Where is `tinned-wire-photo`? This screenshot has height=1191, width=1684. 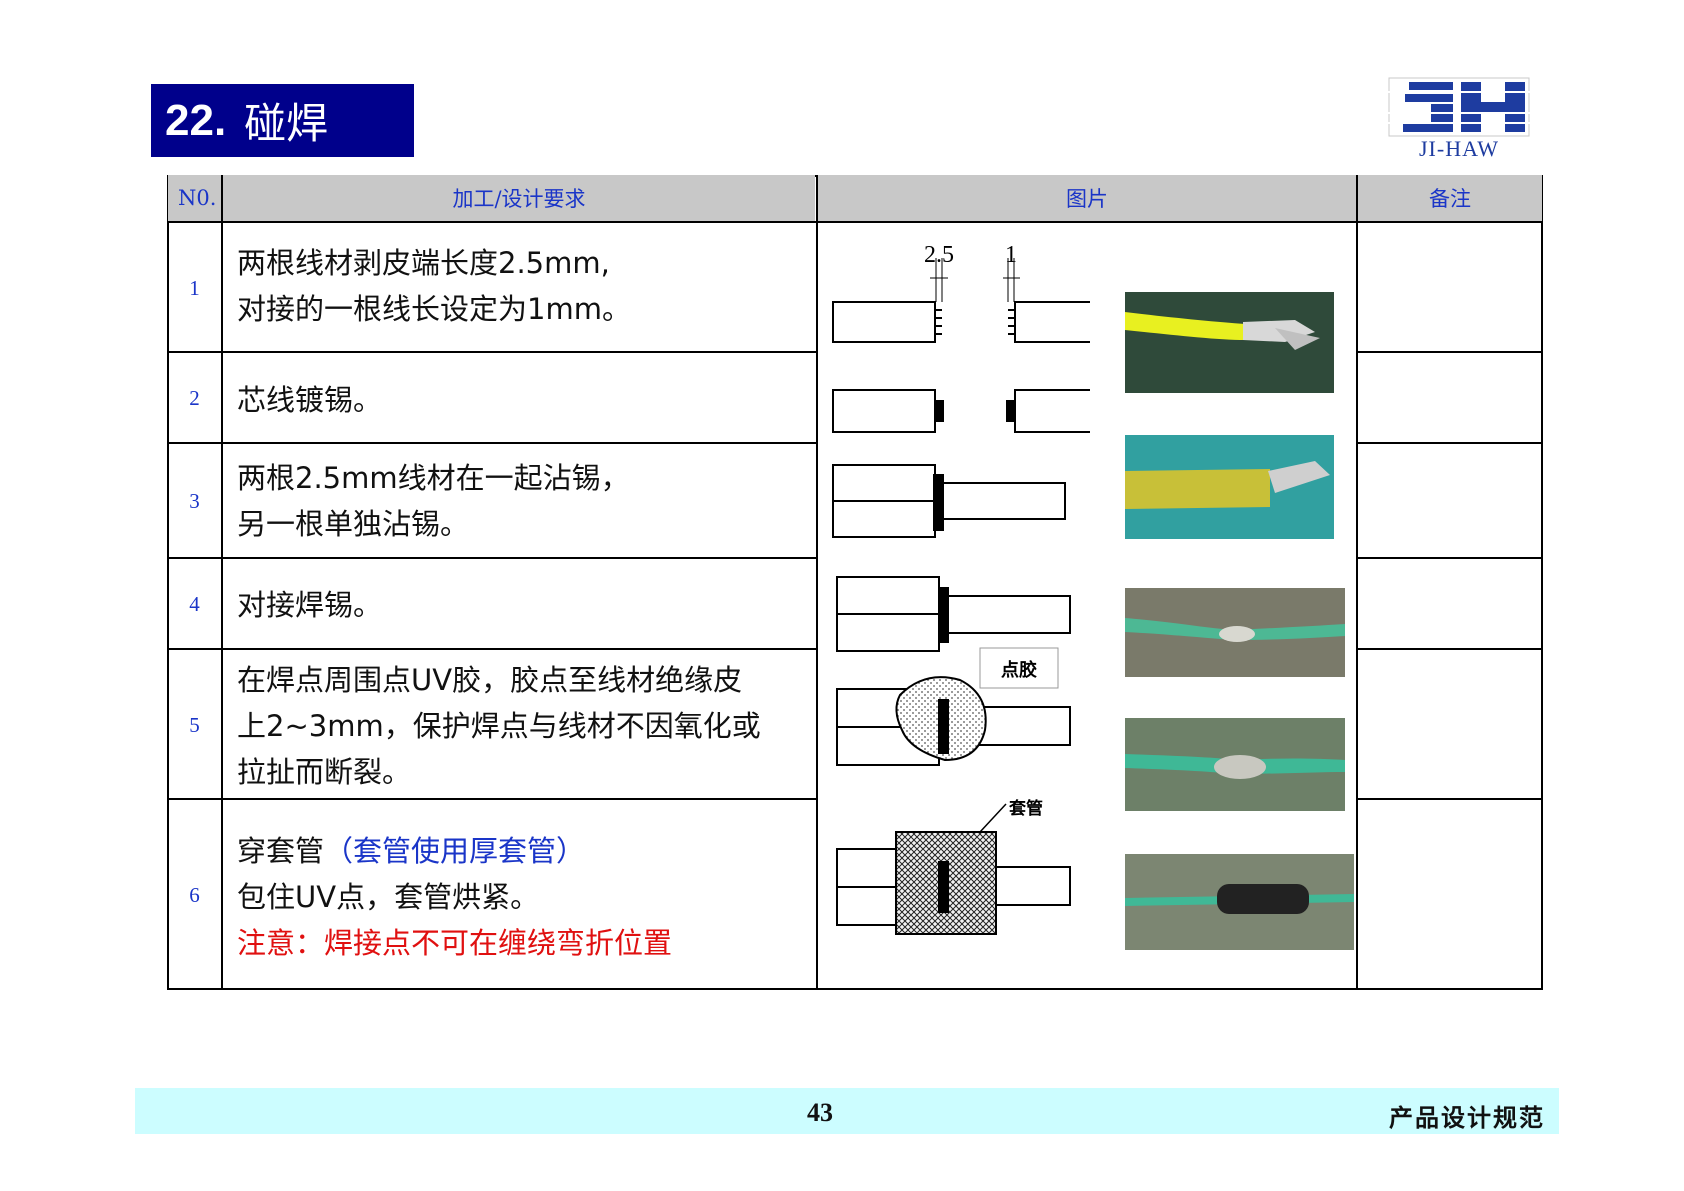 tinned-wire-photo is located at coordinates (1229, 487).